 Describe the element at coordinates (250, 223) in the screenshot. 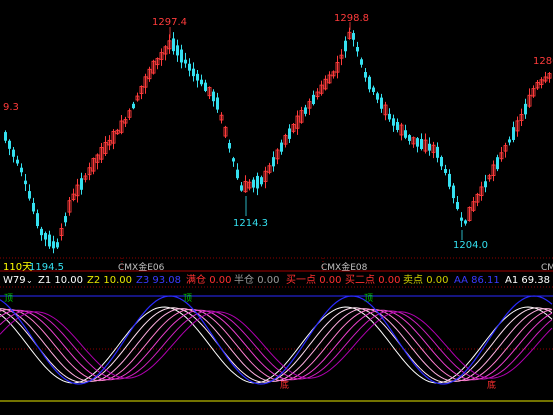

I see `low-label: 1214.3` at that location.